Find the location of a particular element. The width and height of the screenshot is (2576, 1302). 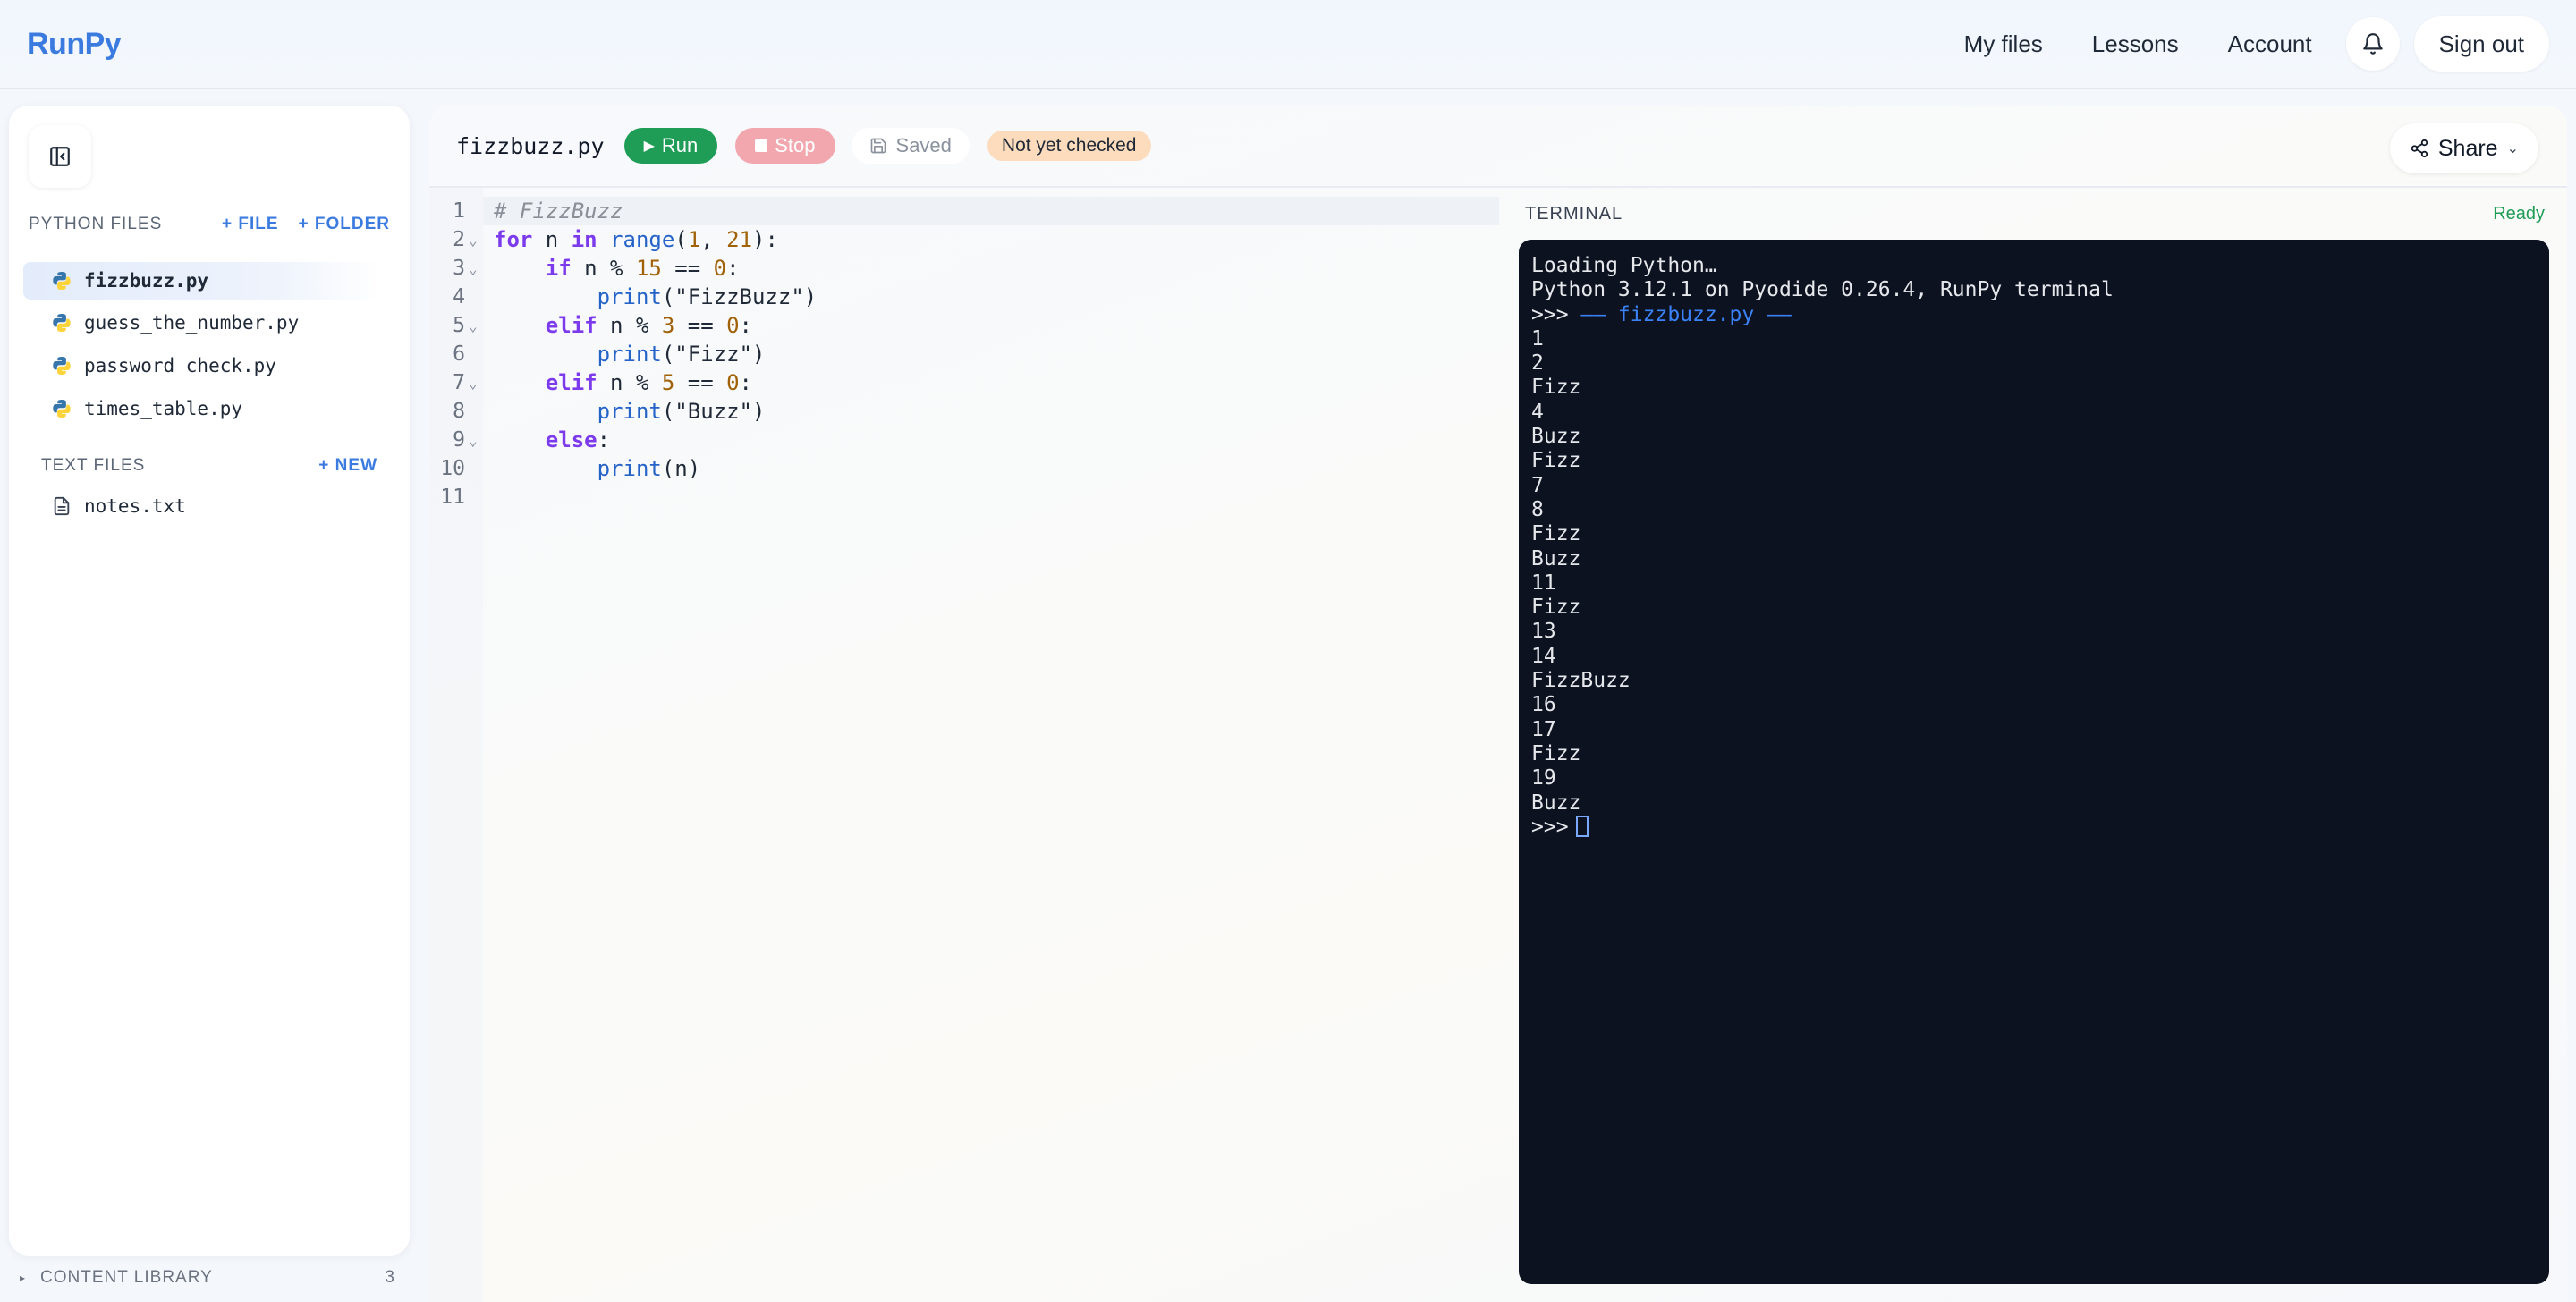

code-line: 8 print("Buzz") is located at coordinates (964, 411).